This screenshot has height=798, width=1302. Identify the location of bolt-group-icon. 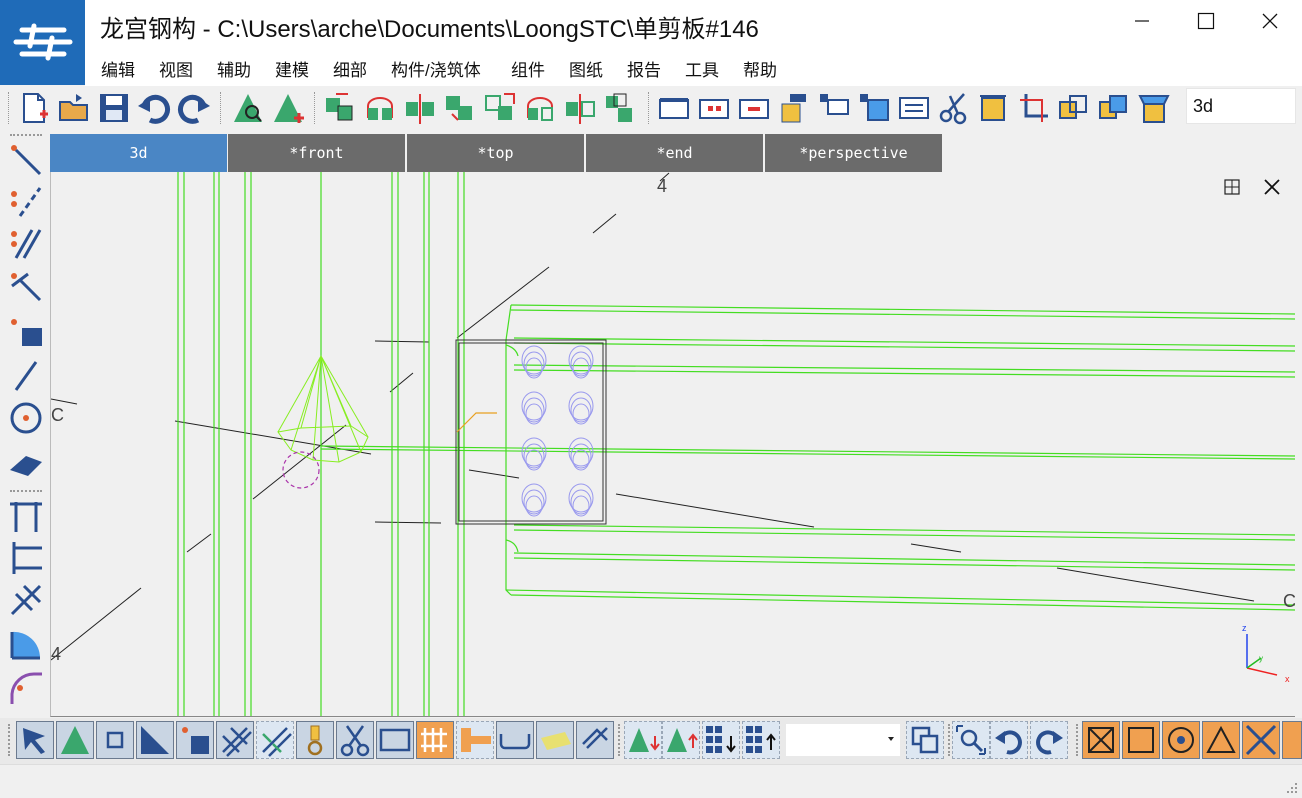
(434, 740).